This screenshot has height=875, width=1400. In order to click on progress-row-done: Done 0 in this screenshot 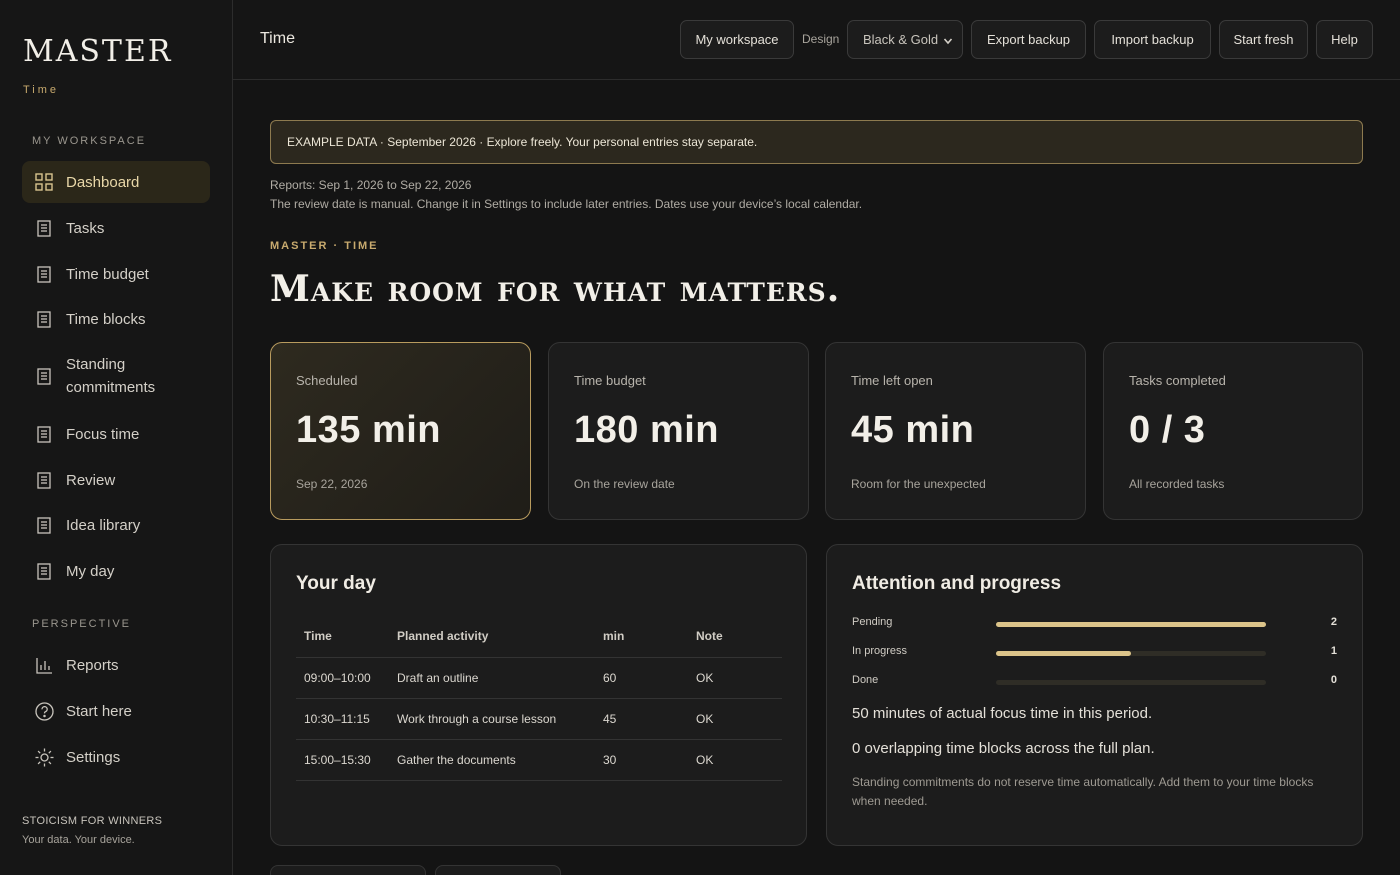, I will do `click(1094, 682)`.